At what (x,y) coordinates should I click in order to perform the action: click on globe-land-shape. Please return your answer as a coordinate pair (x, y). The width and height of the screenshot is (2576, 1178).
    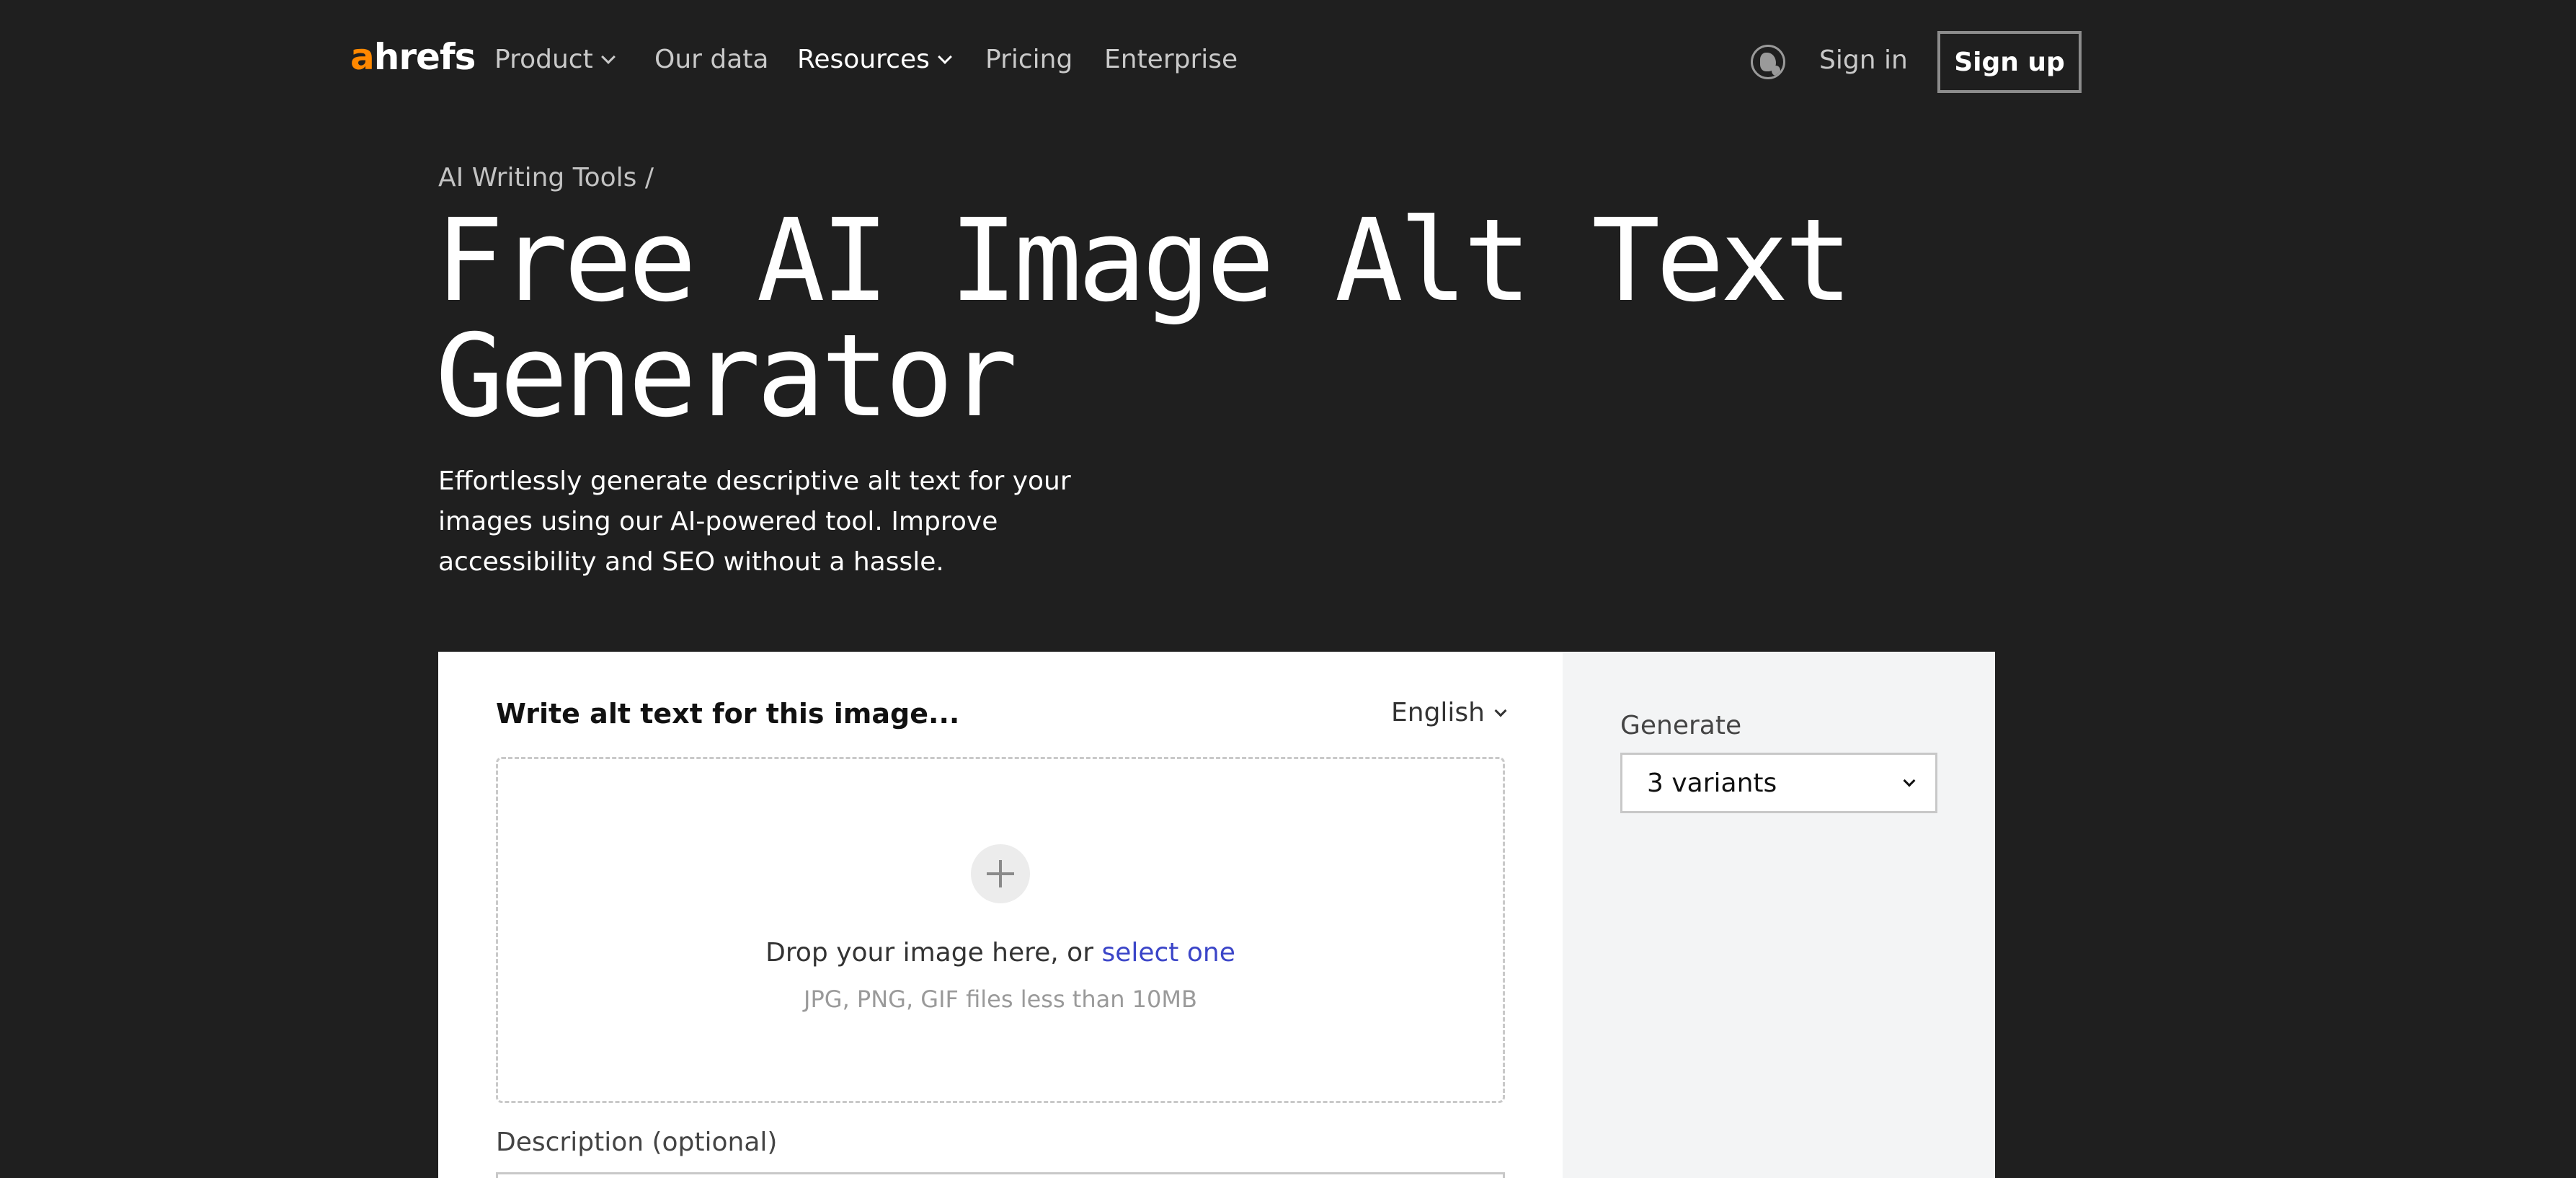
    Looking at the image, I should click on (1776, 71).